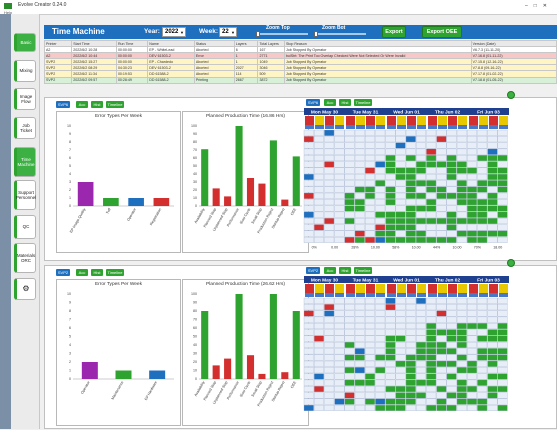 This screenshot has height=430, width=557. I want to click on app-icon, so click(8, 6).